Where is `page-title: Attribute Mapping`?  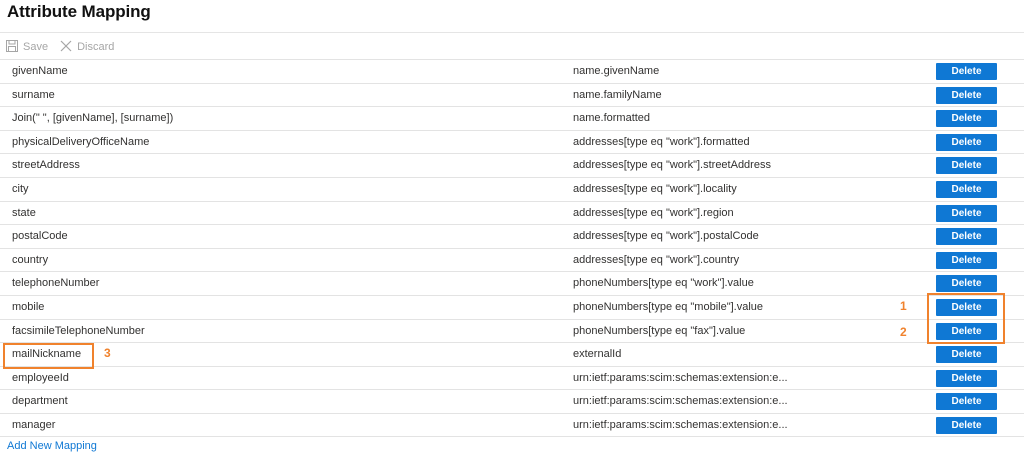
page-title: Attribute Mapping is located at coordinates (79, 11).